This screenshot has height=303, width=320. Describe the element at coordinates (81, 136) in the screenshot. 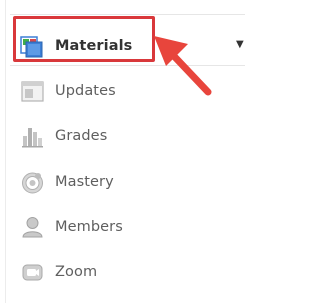

I see `sidebar-item-label: Grades` at that location.